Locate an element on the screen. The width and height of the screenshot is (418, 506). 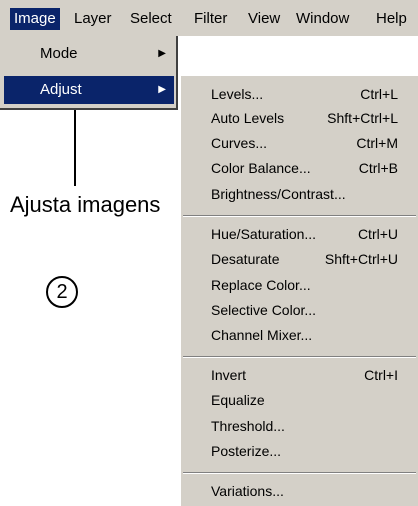
menu-item-shortcut: Shft+Ctrl+U is located at coordinates (361, 259).